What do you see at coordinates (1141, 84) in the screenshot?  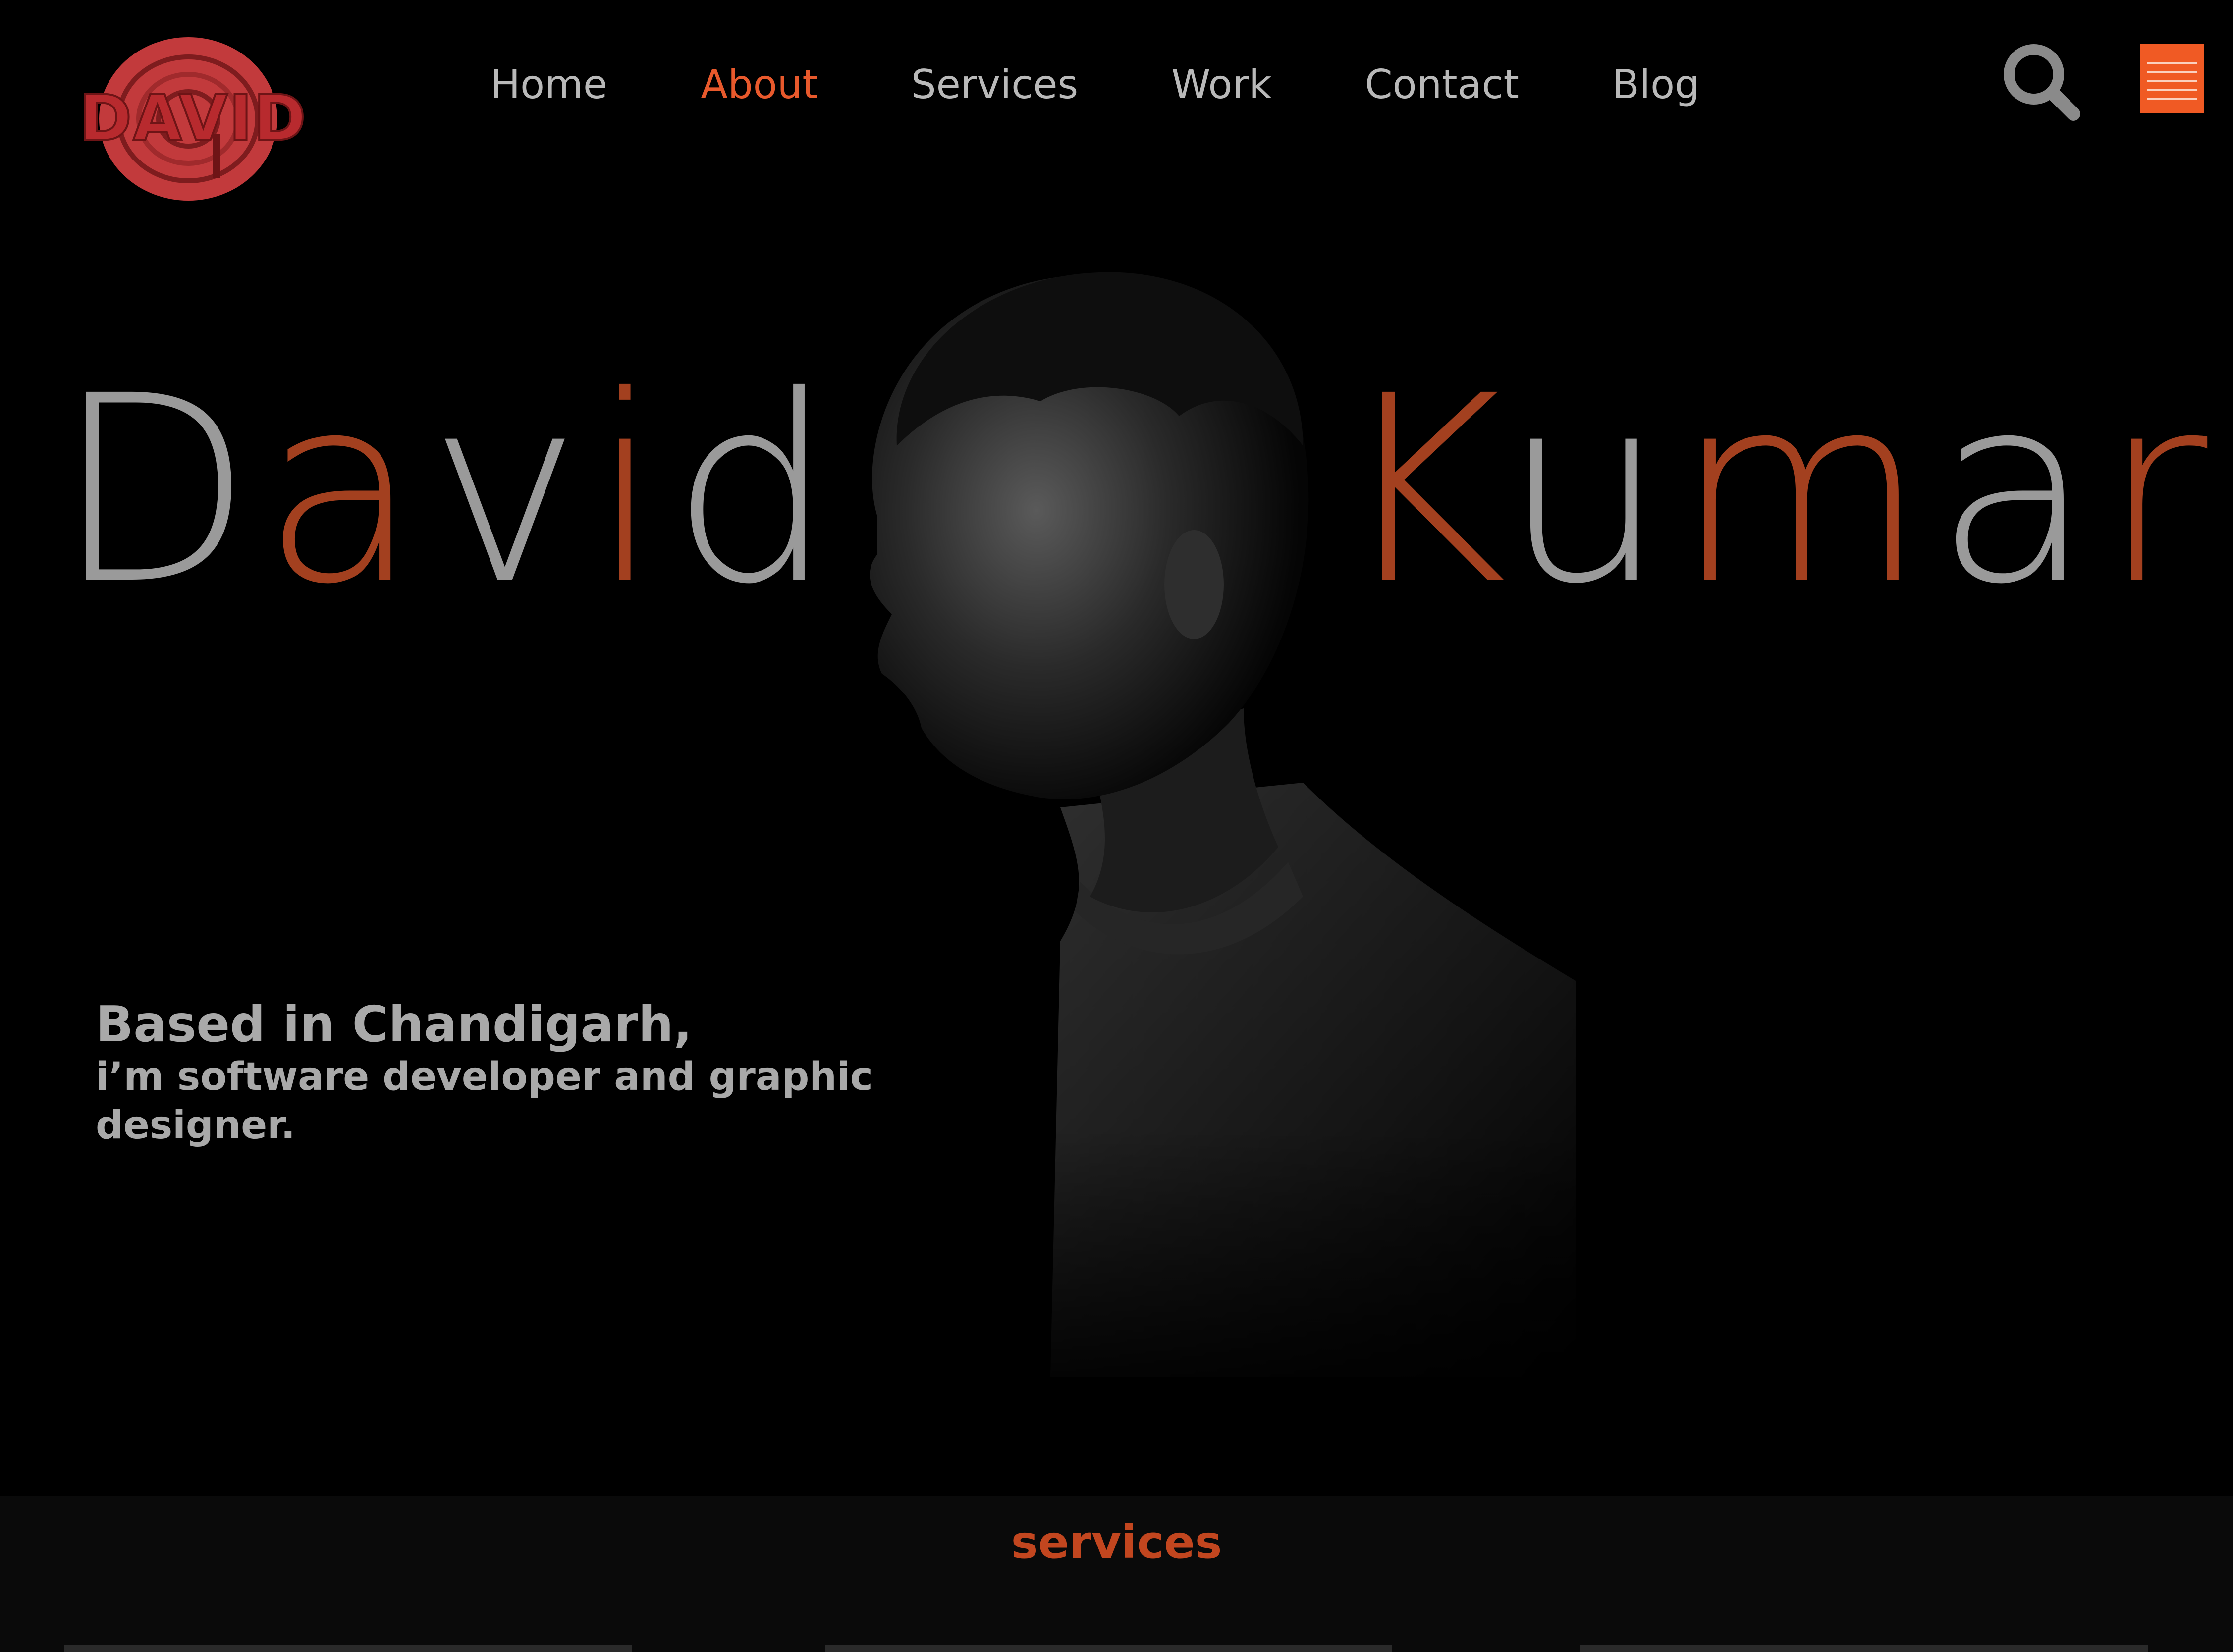 I see `main-nav: Home About Services Work Contact Blog` at bounding box center [1141, 84].